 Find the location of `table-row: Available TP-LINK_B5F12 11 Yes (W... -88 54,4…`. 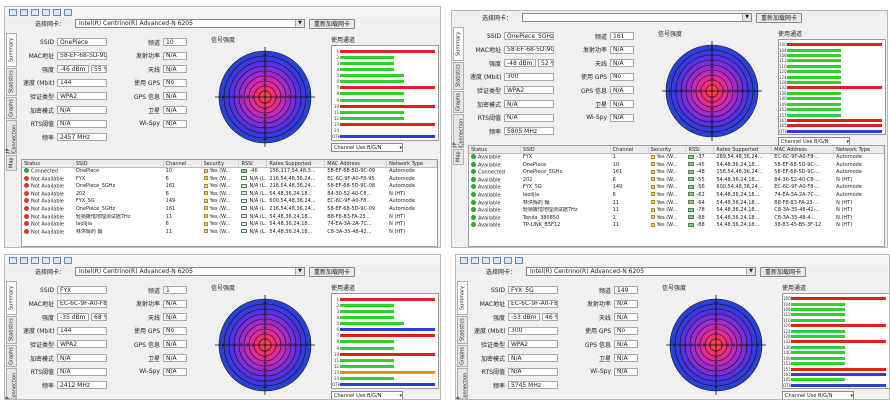

table-row: Available TP-LINK_B5F12 11 Yes (W... -88 54,4… is located at coordinates (676, 226).